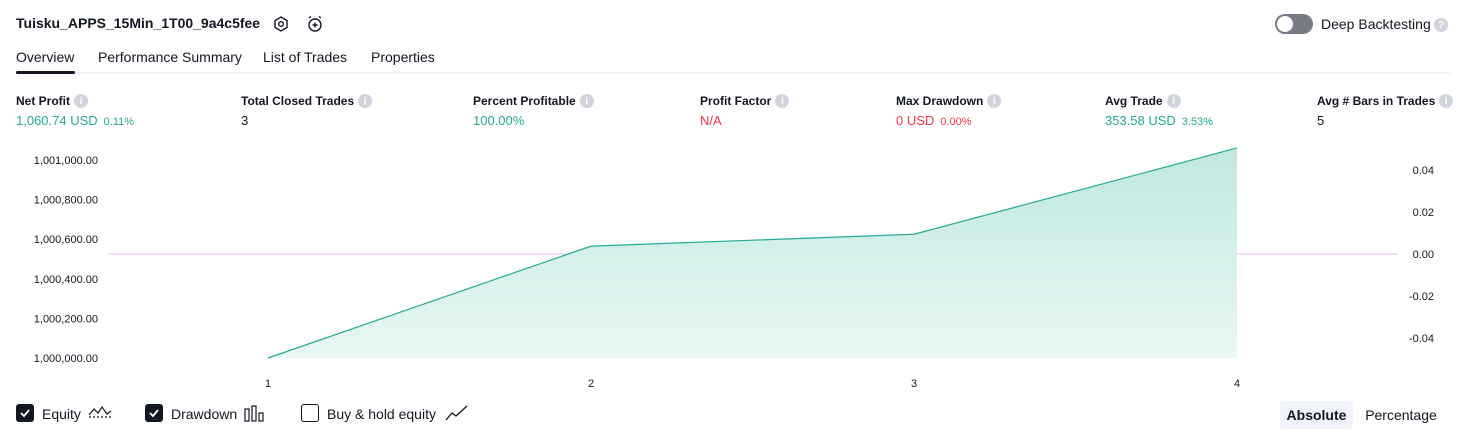  I want to click on equity-label: Equity, so click(61, 414).